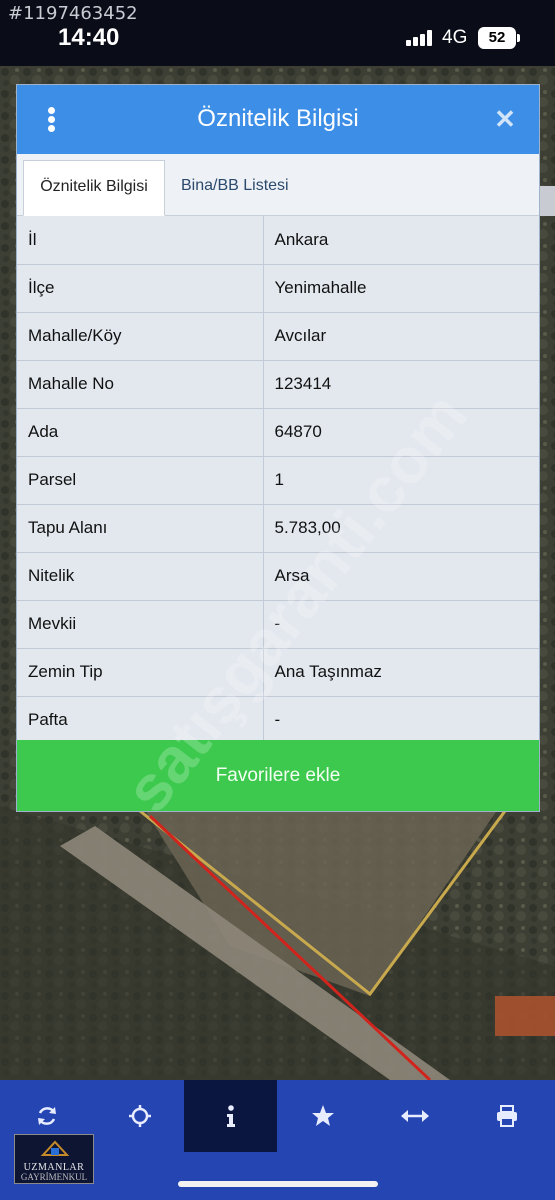 This screenshot has width=555, height=1200. What do you see at coordinates (140, 672) in the screenshot?
I see `row-key: Zemin Tip` at bounding box center [140, 672].